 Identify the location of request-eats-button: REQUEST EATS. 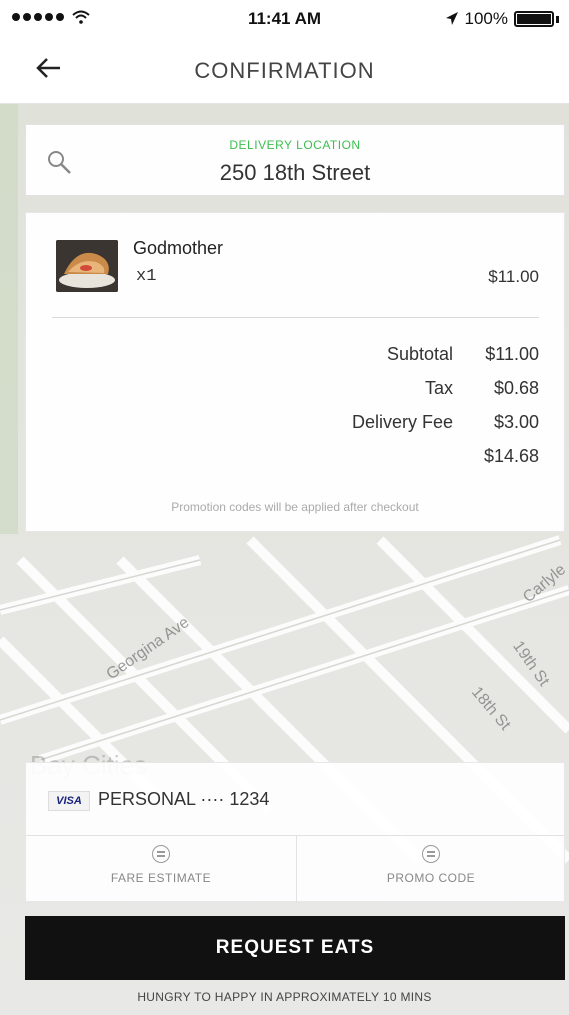
(295, 948).